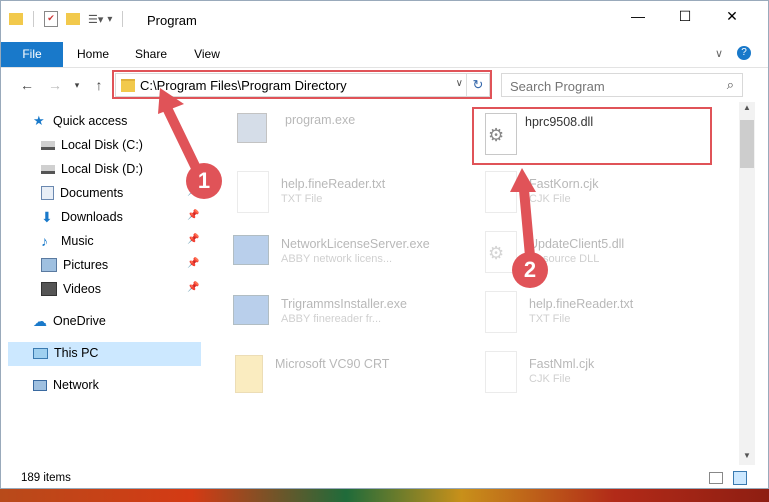 The height and width of the screenshot is (502, 769). What do you see at coordinates (69, 321) in the screenshot?
I see `sidebar-item-onedrive: ☁ OneDrive` at bounding box center [69, 321].